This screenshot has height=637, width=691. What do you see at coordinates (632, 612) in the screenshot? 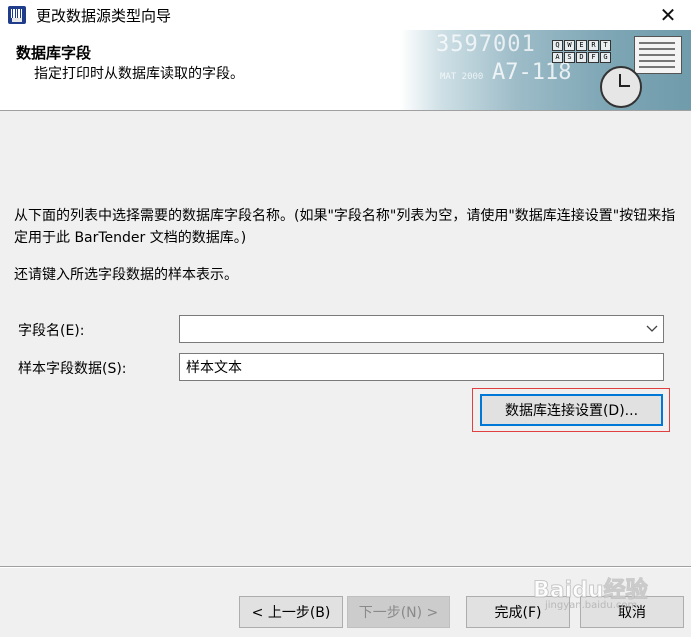
I see `cancel-button: 取消` at bounding box center [632, 612].